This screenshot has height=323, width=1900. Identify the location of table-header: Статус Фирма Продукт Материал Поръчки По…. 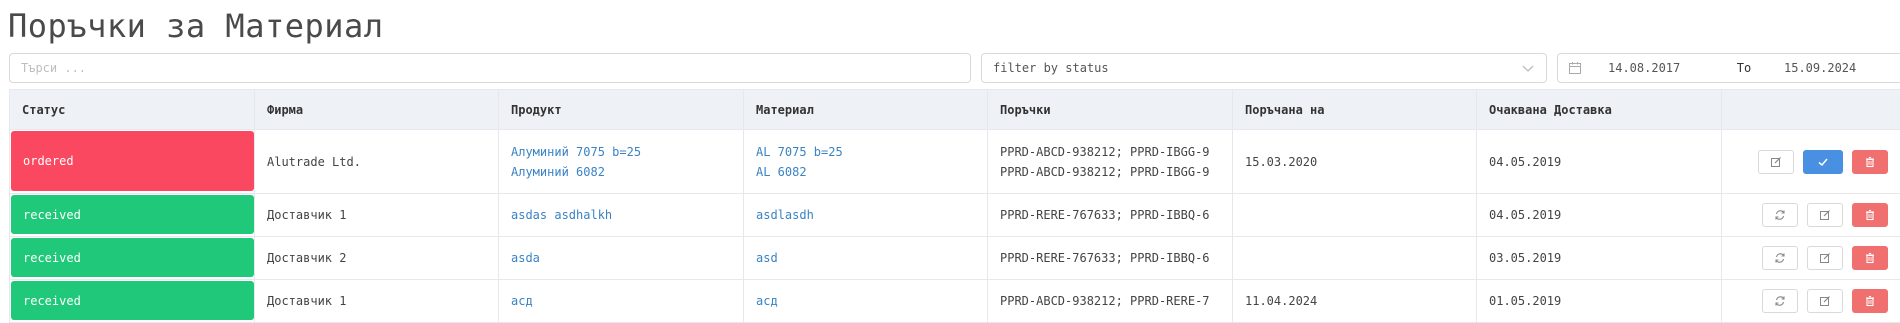
(955, 110).